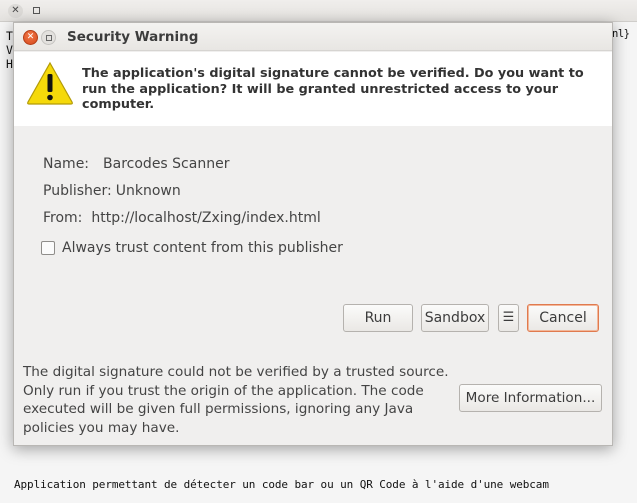 This screenshot has width=637, height=503. I want to click on from-row: From: http://localhost/Zxing/index.html, so click(182, 218).